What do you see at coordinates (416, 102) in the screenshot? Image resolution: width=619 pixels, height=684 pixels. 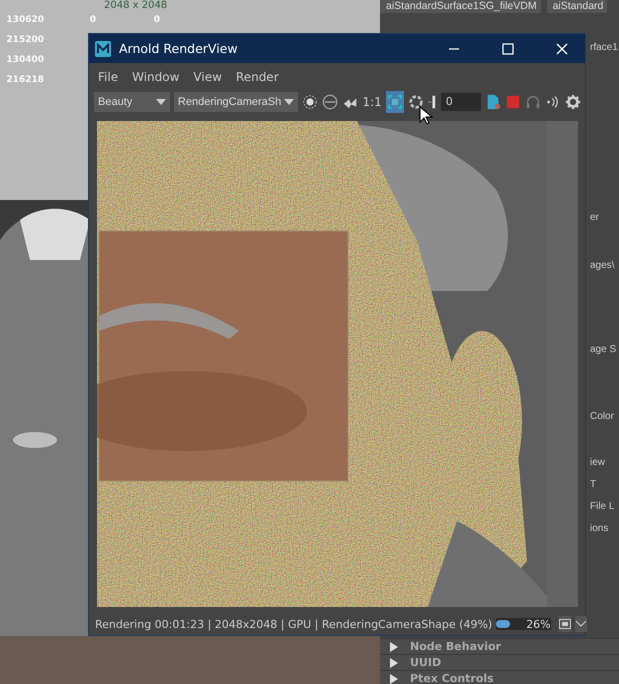 I see `refresh-icon` at bounding box center [416, 102].